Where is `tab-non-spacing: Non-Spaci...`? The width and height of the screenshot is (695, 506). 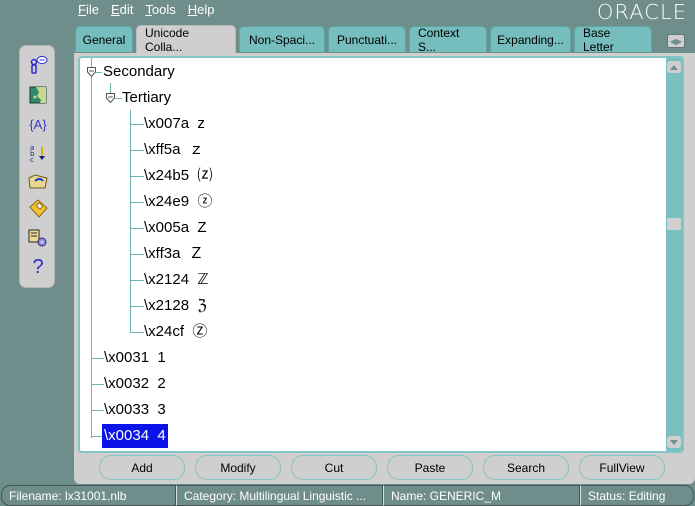
tab-non-spacing: Non-Spaci... is located at coordinates (282, 39).